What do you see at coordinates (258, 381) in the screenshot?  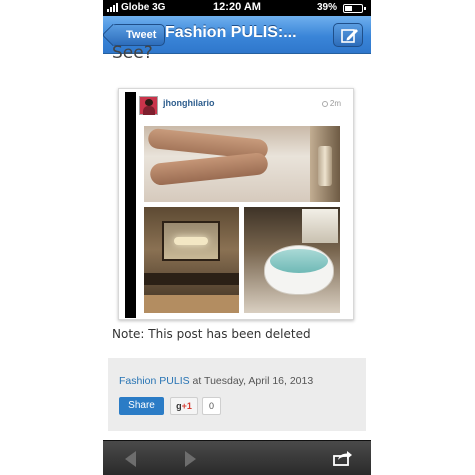 I see `post-date-link: Tuesday, April 16, 2013` at bounding box center [258, 381].